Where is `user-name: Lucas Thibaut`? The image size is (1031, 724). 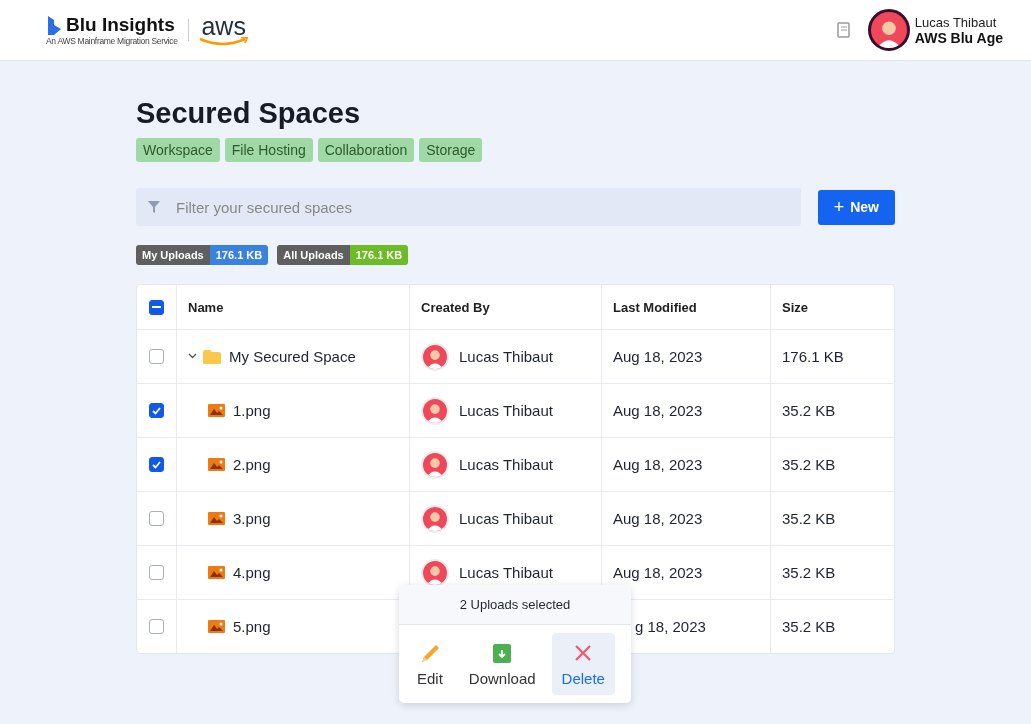
user-name: Lucas Thibaut is located at coordinates (956, 22).